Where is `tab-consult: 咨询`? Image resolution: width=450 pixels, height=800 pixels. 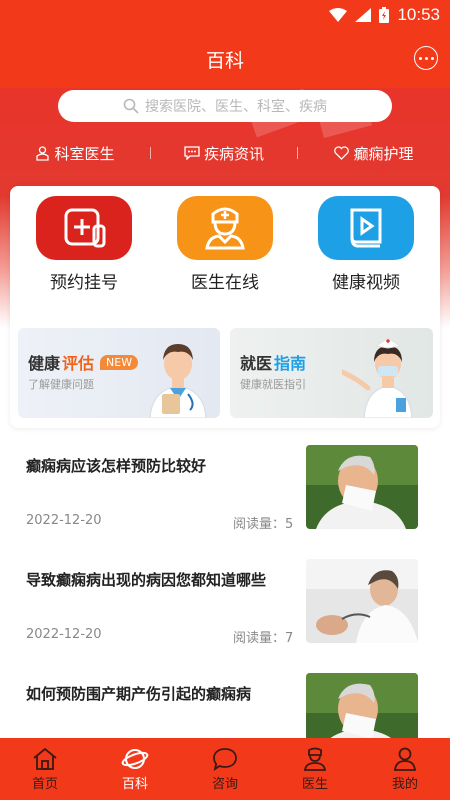
tab-consult: 咨询 is located at coordinates (225, 769).